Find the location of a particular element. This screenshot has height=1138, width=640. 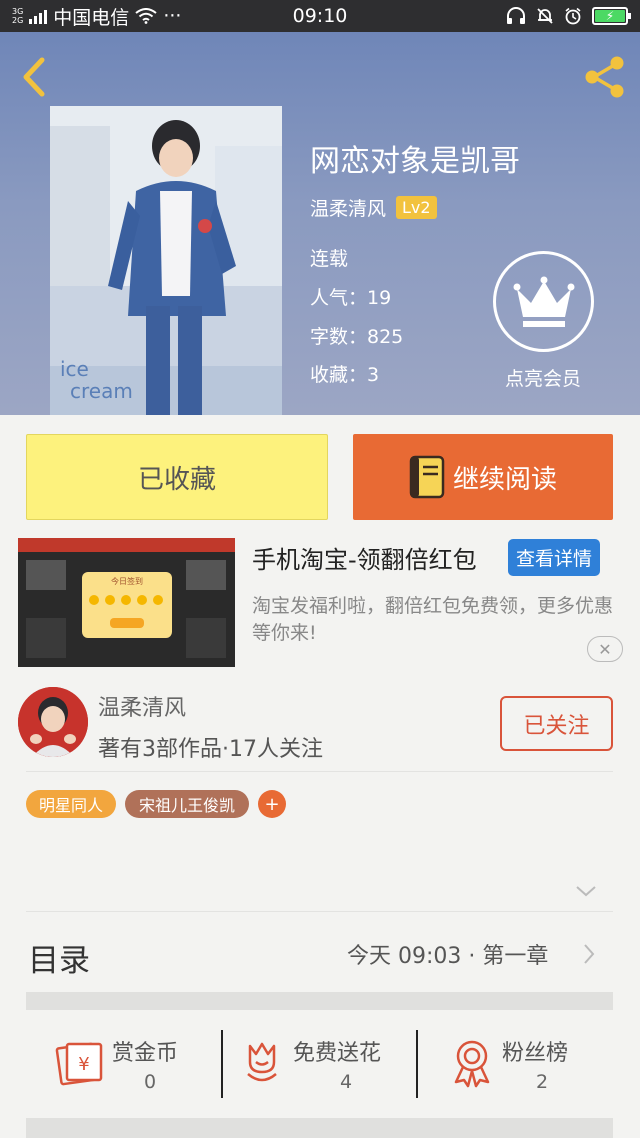

svg-text: ice is located at coordinates (74, 369).